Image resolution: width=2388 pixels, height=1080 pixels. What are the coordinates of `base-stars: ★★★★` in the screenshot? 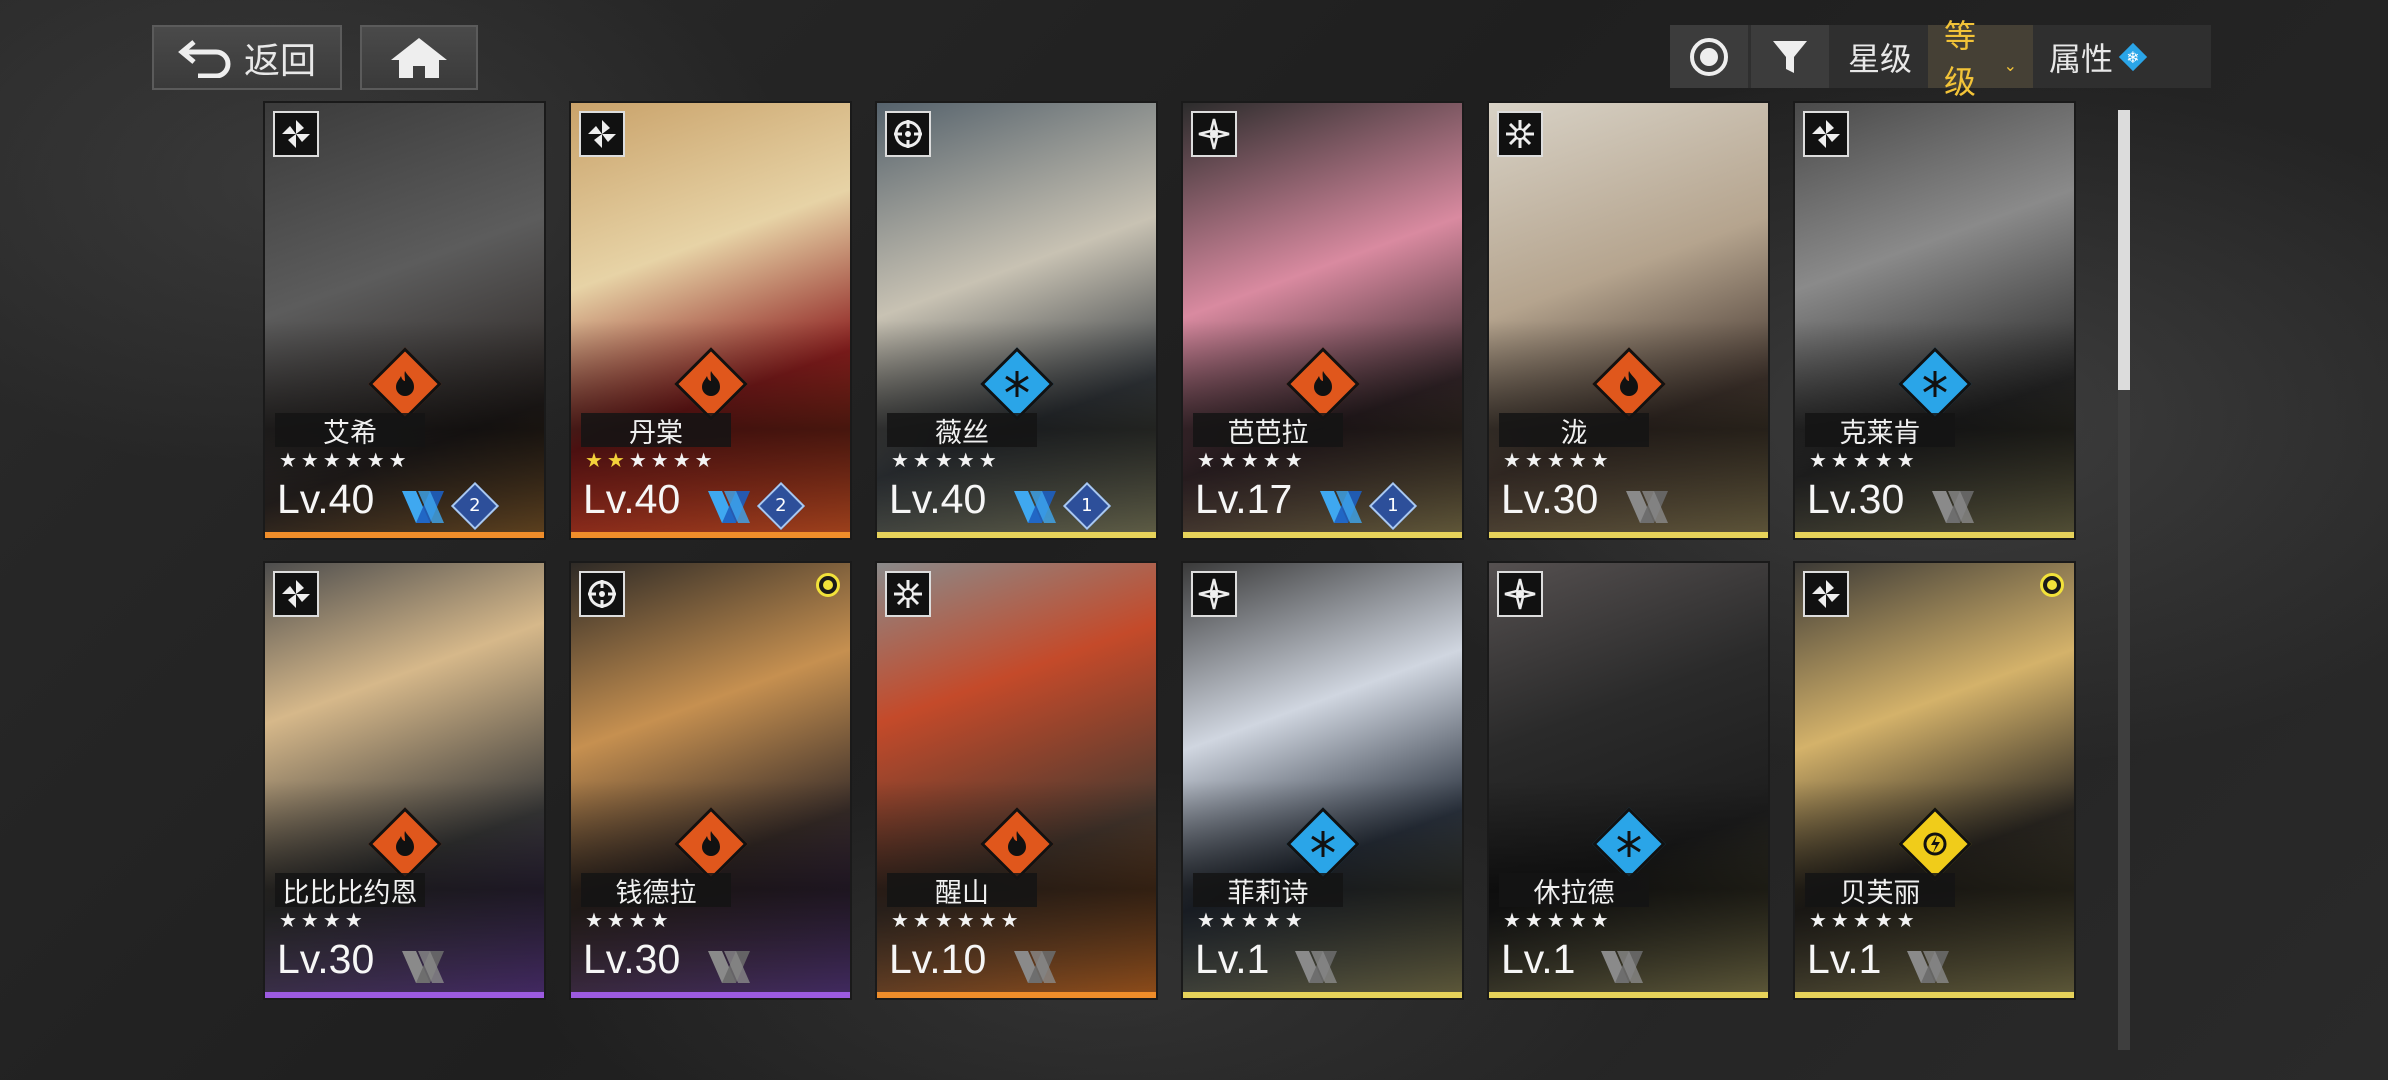 It's located at (672, 460).